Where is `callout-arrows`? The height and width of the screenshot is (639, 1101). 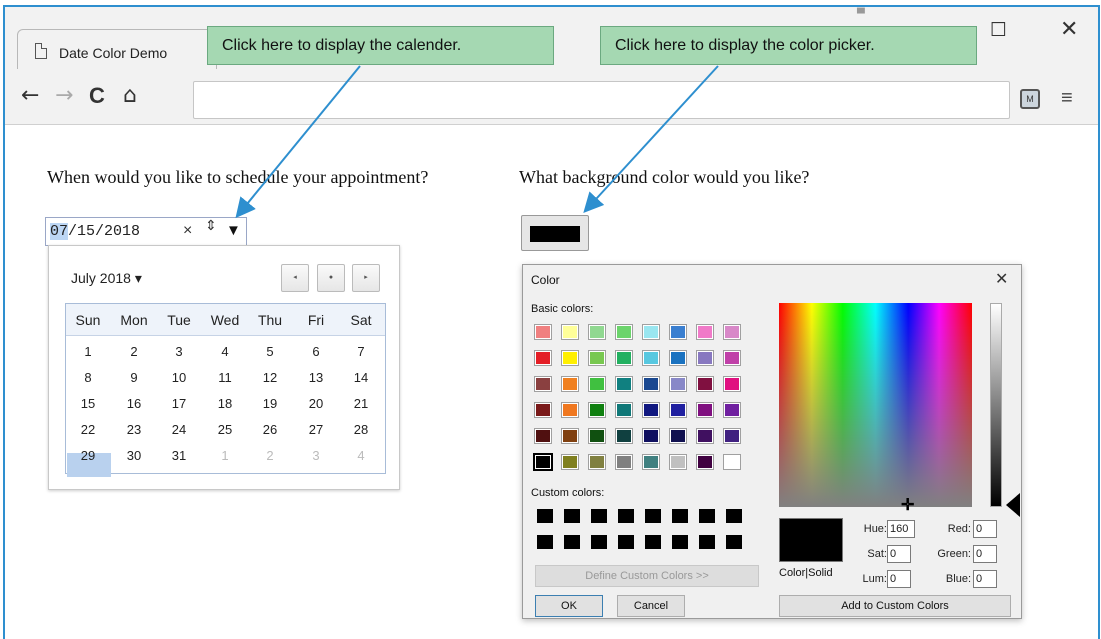
callout-arrows is located at coordinates (477, 142).